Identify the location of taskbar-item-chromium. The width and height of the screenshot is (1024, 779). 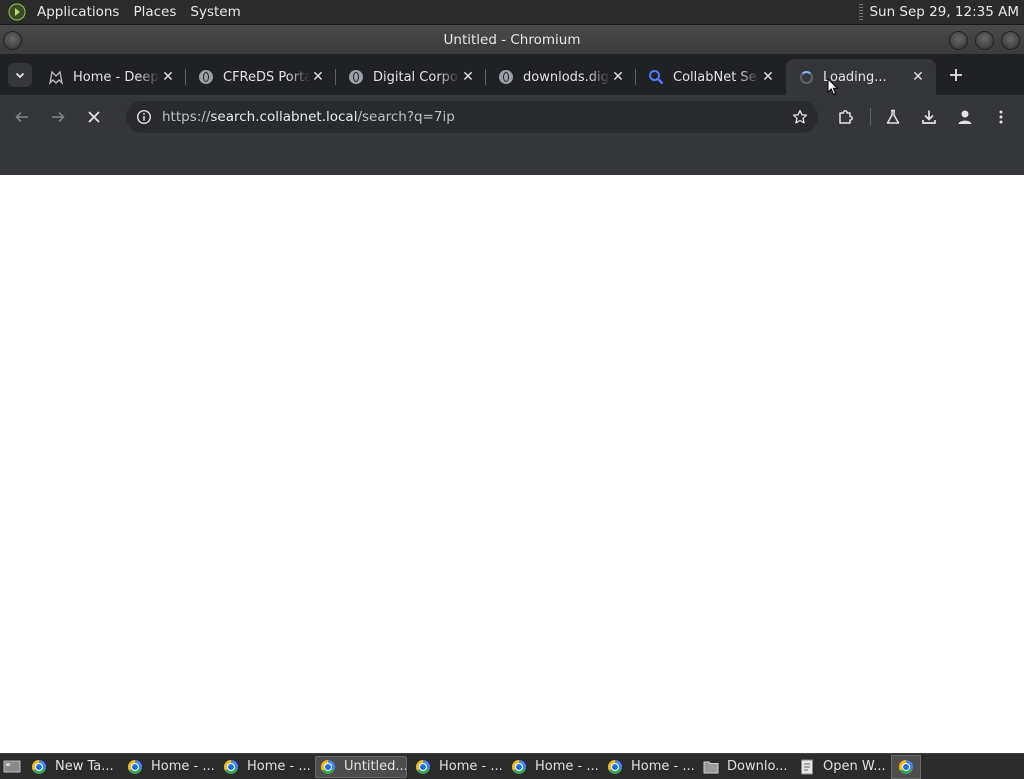
(906, 766).